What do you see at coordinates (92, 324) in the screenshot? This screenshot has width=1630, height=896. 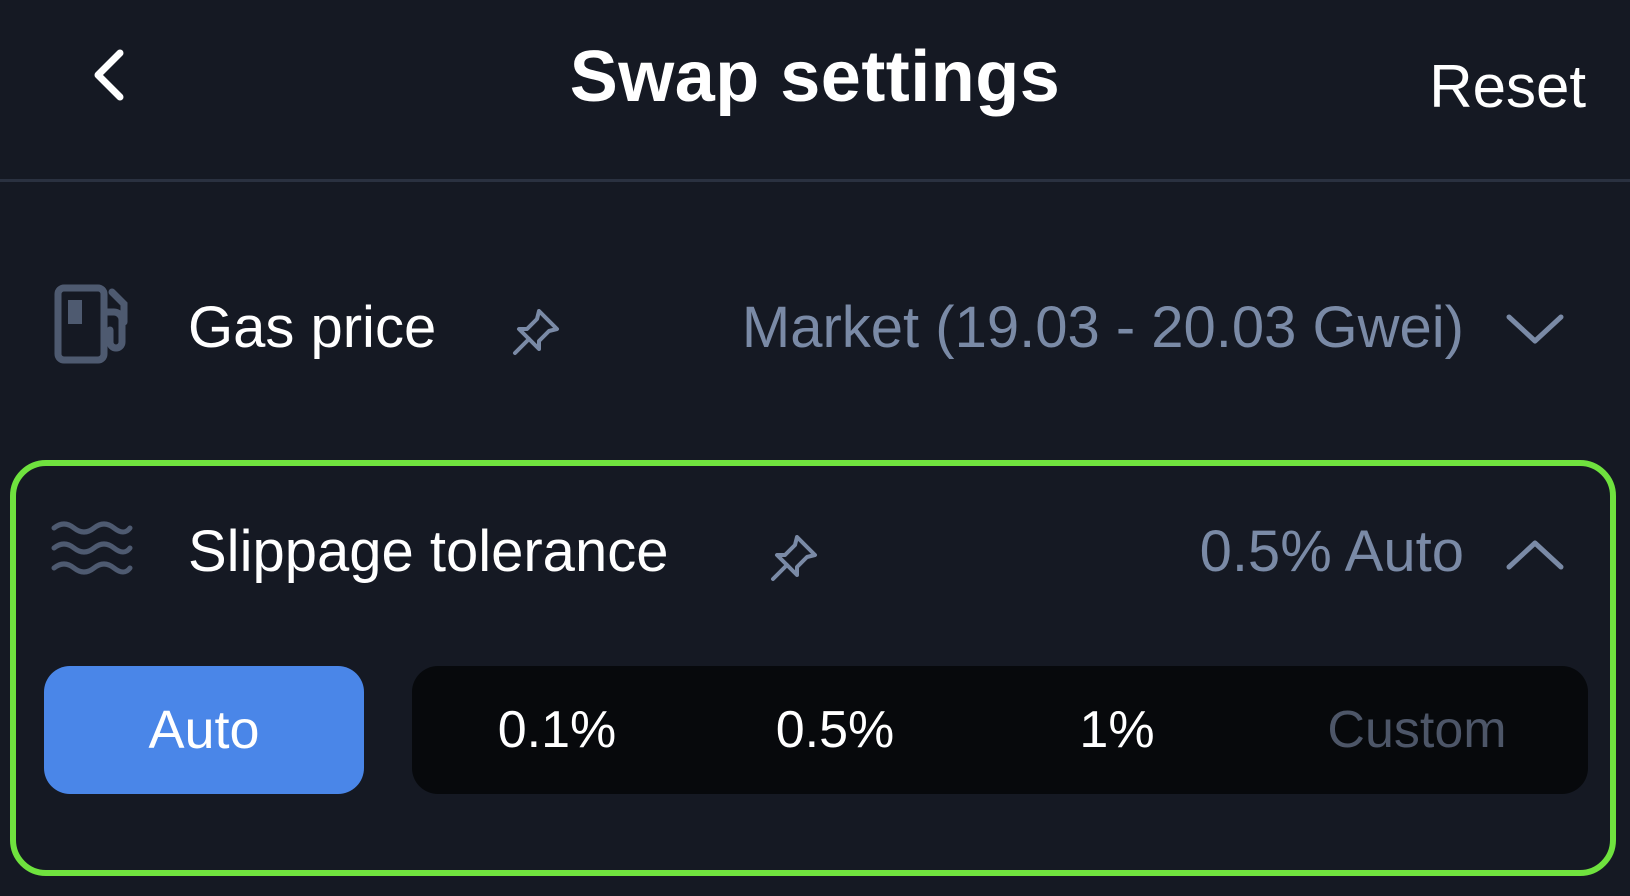 I see `gas-pump-icon` at bounding box center [92, 324].